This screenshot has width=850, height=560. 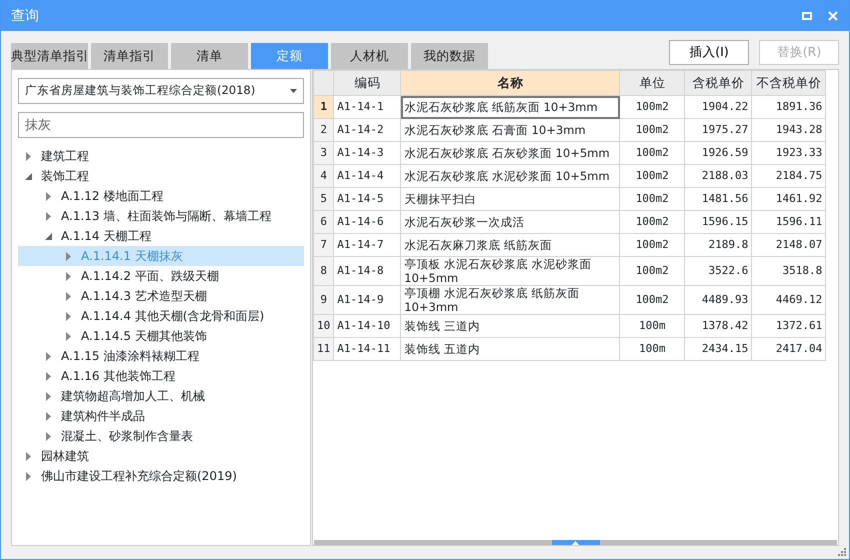 I want to click on table-cell: A1-14-2, so click(x=367, y=130).